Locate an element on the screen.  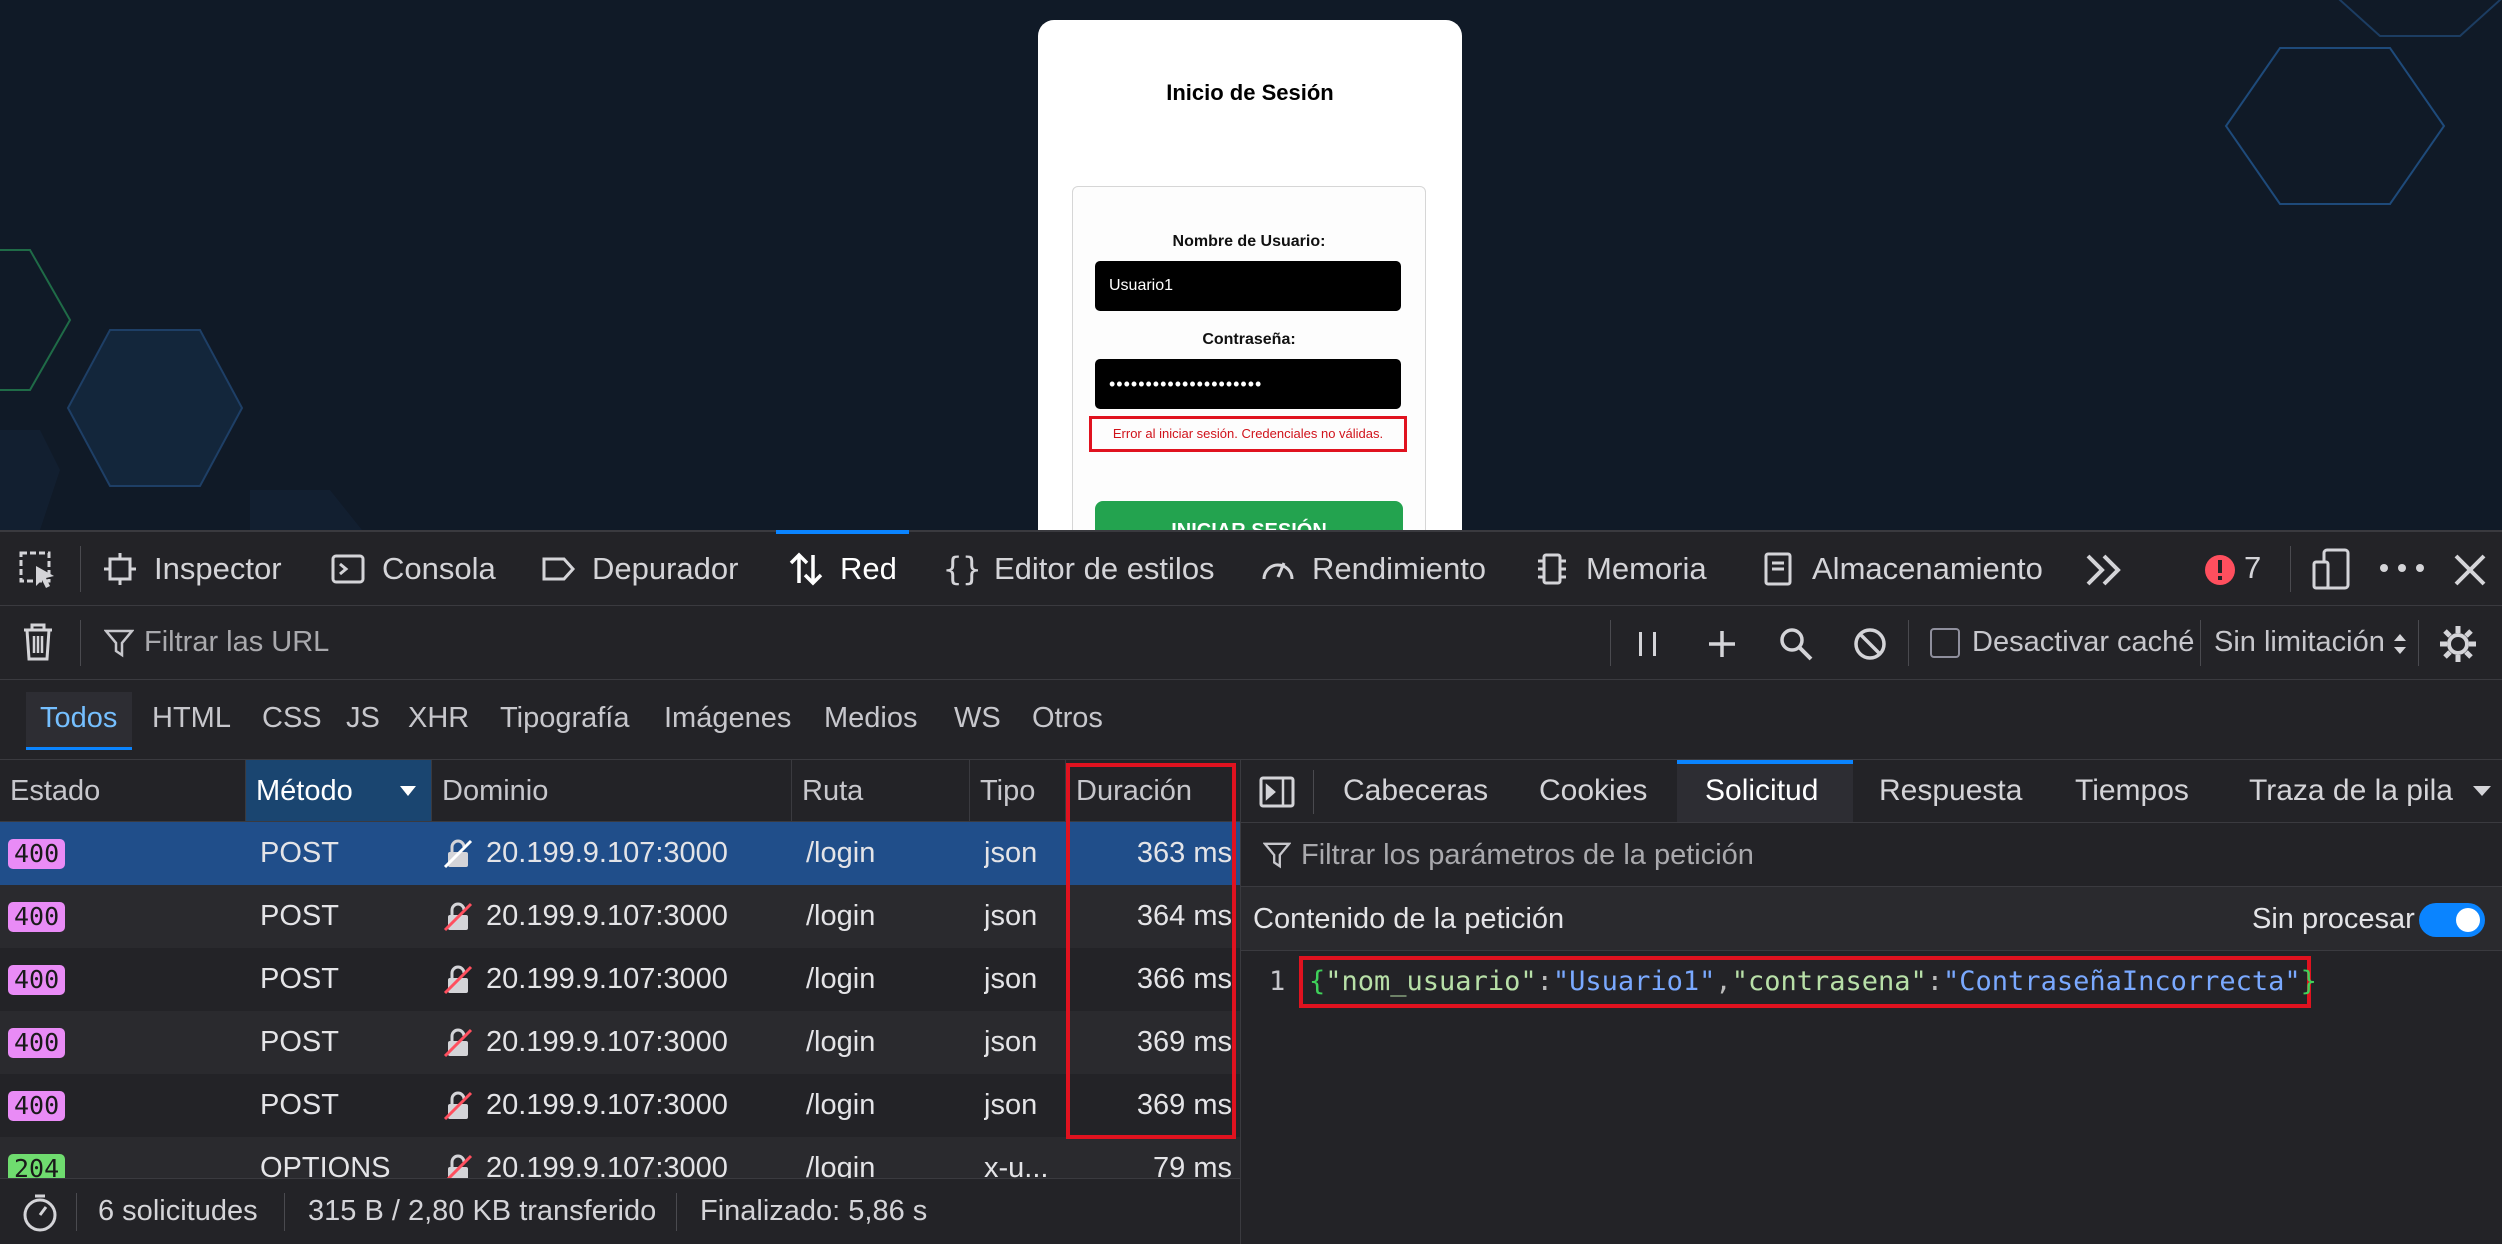
performance-icon is located at coordinates (1278, 571).